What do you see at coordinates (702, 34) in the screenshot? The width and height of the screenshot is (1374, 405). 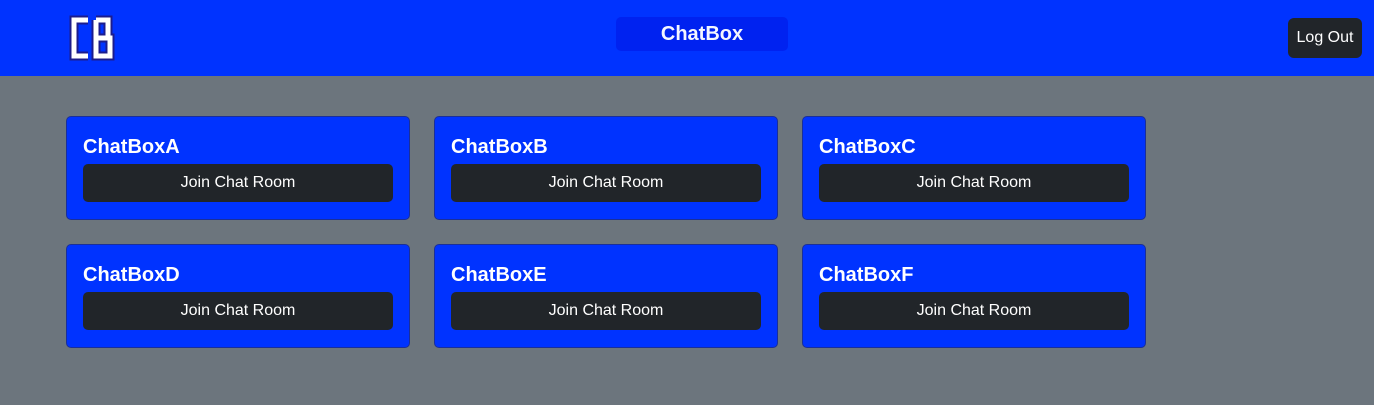 I see `brand-title: ChatBox` at bounding box center [702, 34].